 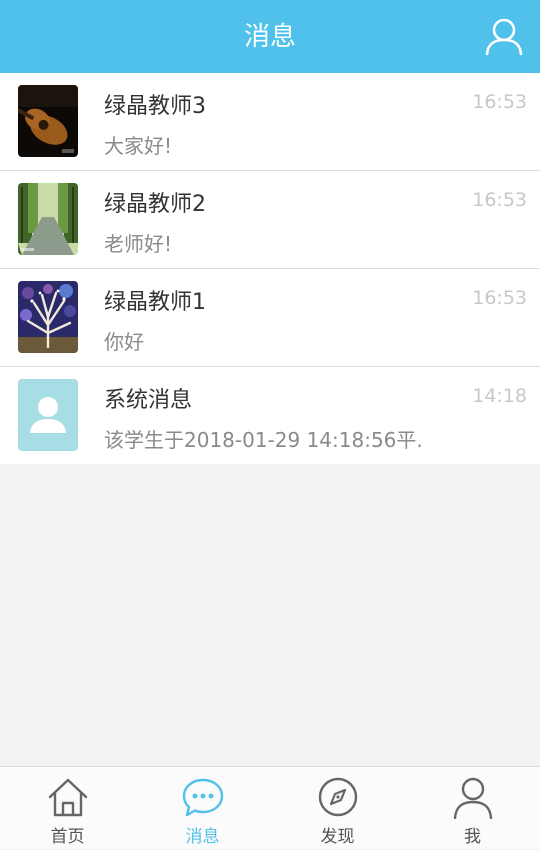 I want to click on message-time: 14:18, so click(x=499, y=396).